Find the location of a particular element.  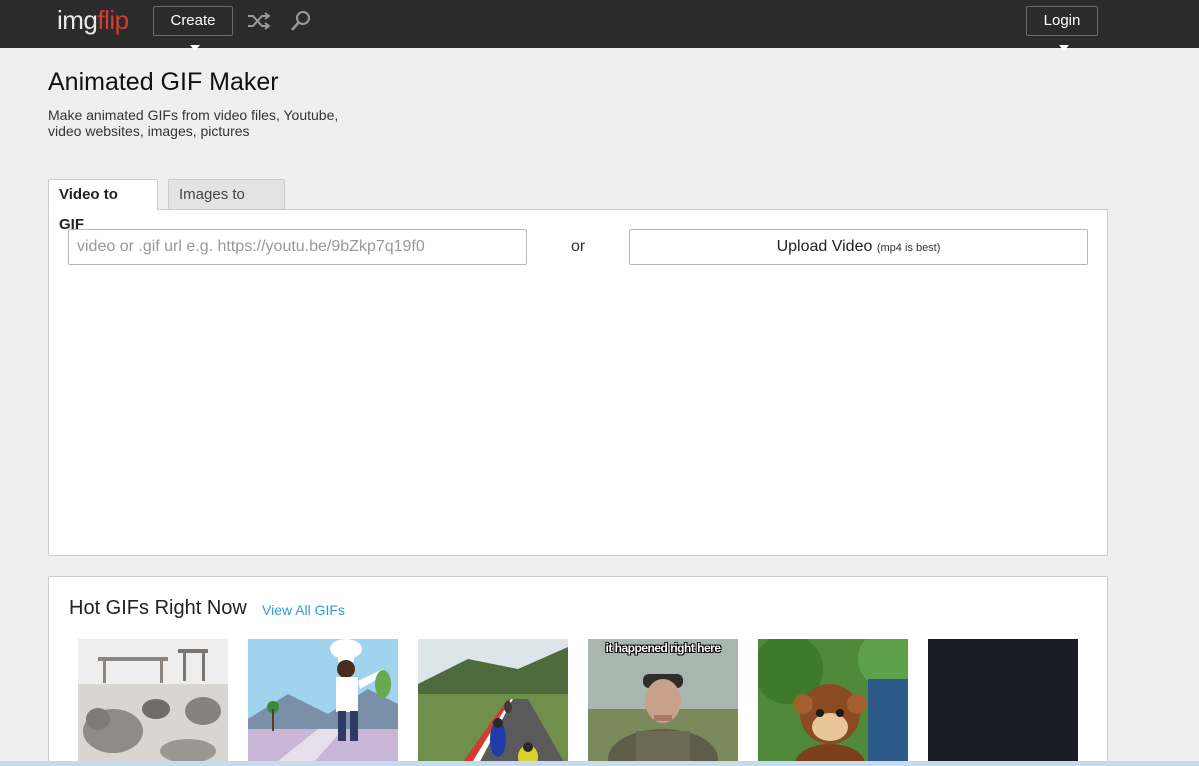

search-icon is located at coordinates (301, 21).